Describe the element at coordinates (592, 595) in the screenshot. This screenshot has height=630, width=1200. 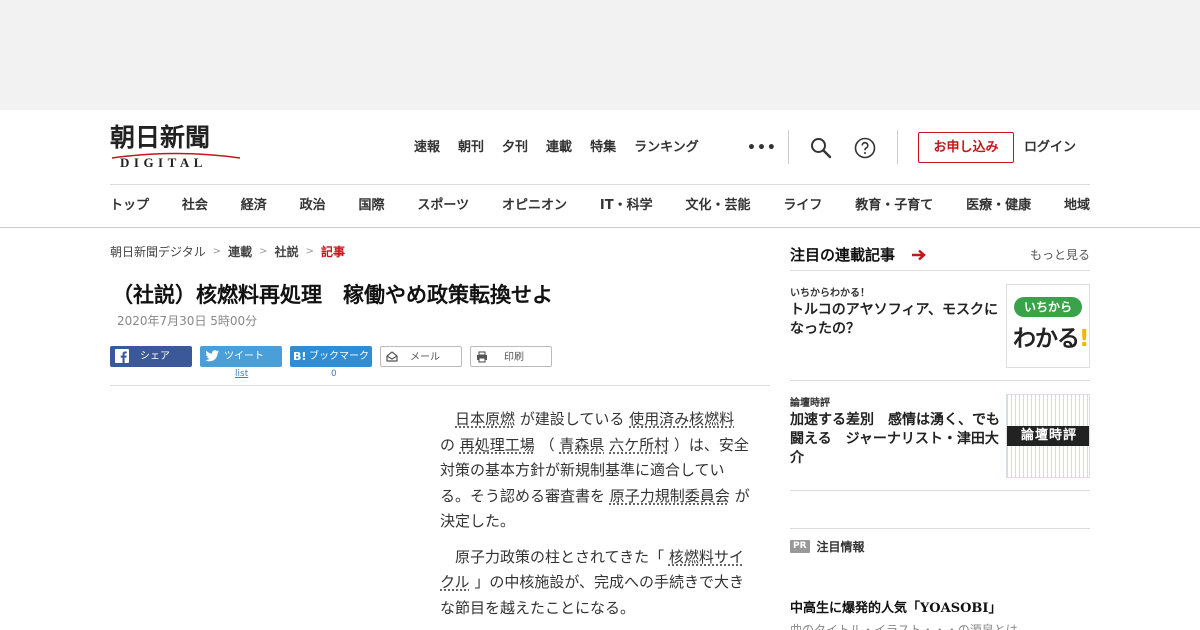
I see `body-text: 」の中核施設が、完成への手続きで大きな節目を越えたことになる。` at that location.